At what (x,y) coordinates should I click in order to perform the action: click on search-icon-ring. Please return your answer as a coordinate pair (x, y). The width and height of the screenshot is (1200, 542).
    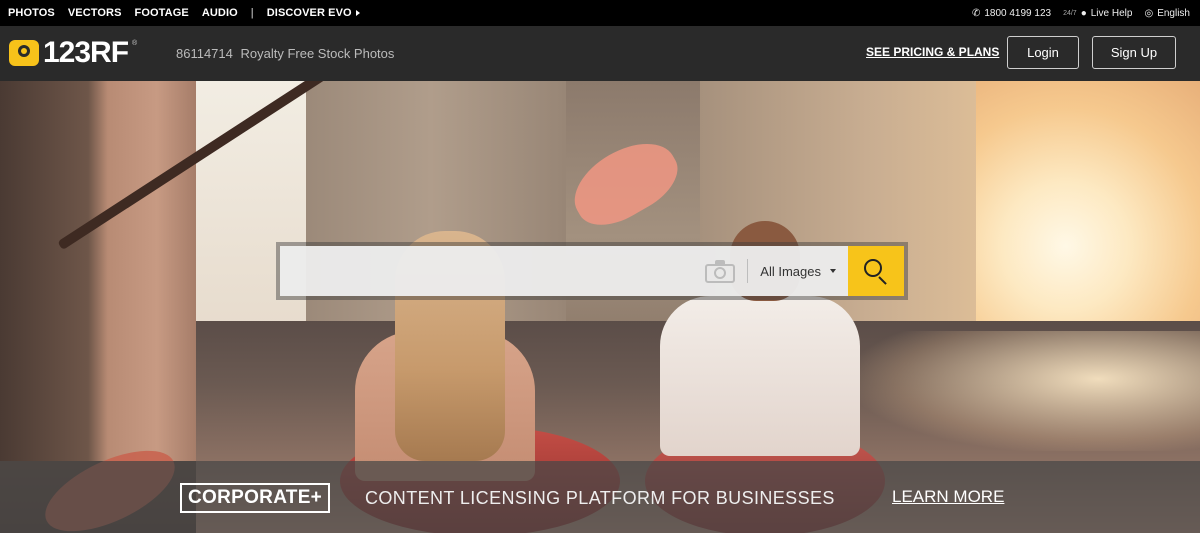
    Looking at the image, I should click on (873, 268).